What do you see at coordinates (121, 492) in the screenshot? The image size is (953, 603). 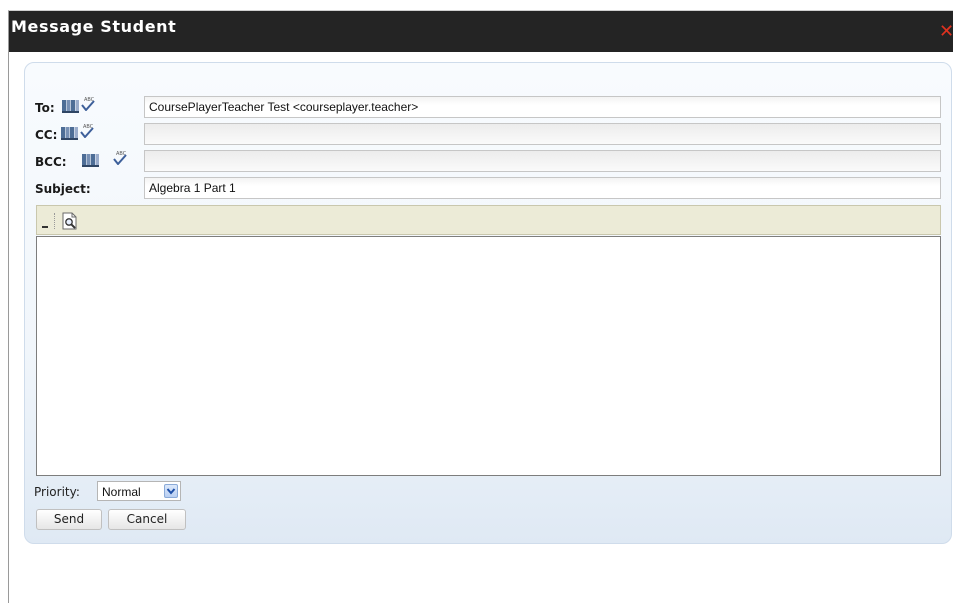 I see `priority-selected-value: Normal` at bounding box center [121, 492].